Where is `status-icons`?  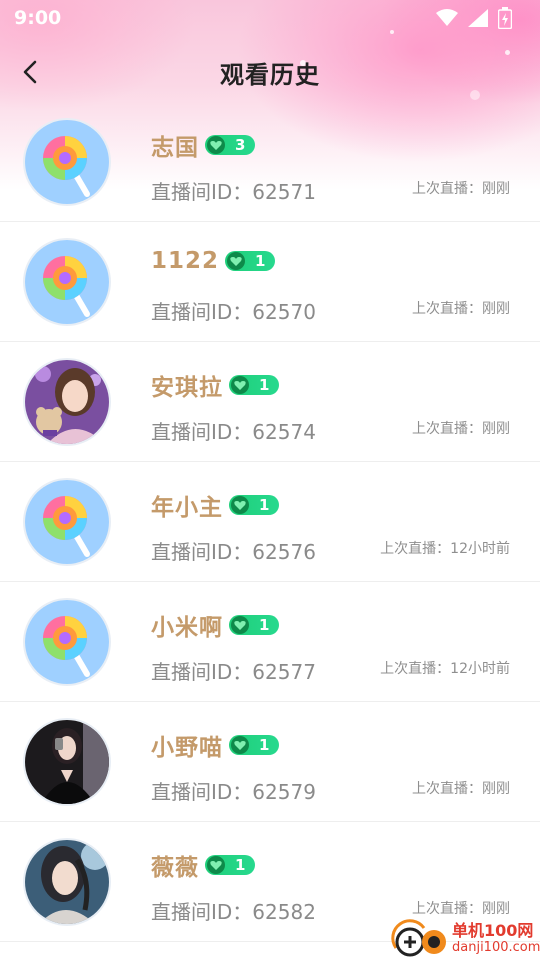
status-icons is located at coordinates (474, 18).